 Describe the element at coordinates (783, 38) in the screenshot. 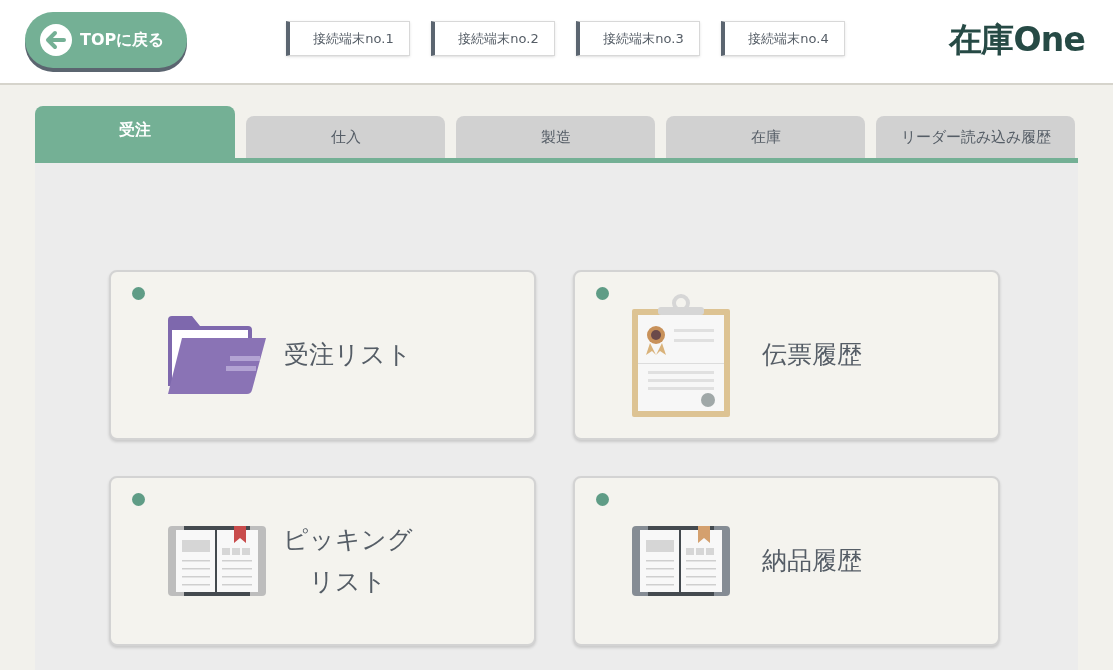

I see `terminal-button: 接続端末no.4` at that location.